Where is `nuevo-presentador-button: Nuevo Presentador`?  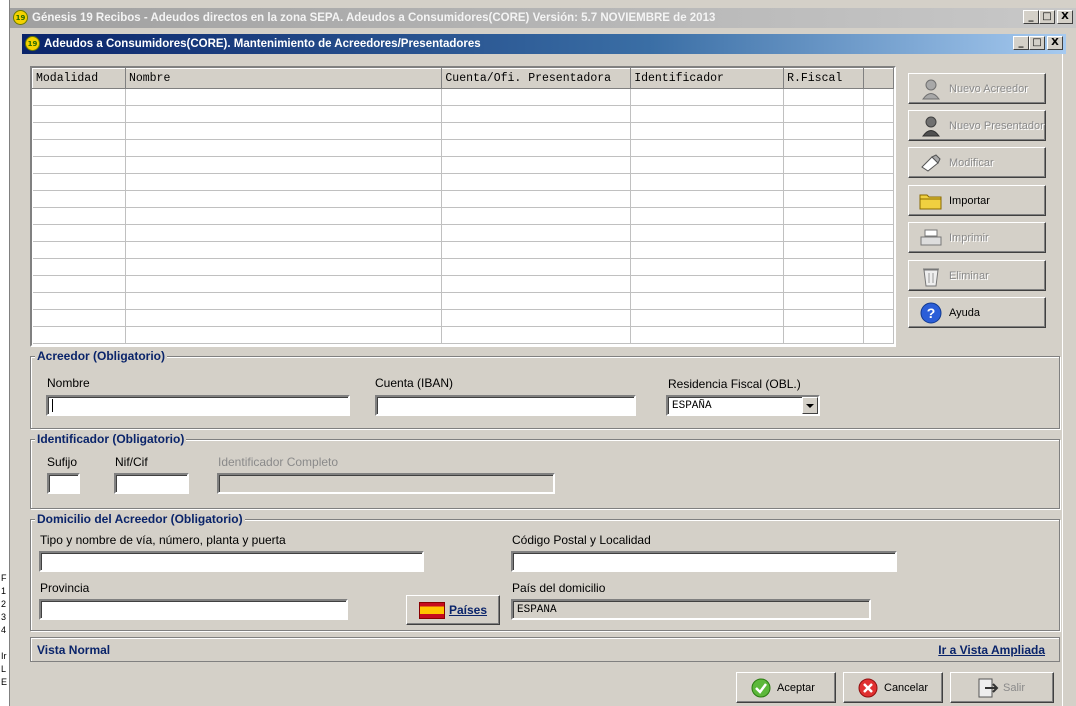 nuevo-presentador-button: Nuevo Presentador is located at coordinates (977, 125).